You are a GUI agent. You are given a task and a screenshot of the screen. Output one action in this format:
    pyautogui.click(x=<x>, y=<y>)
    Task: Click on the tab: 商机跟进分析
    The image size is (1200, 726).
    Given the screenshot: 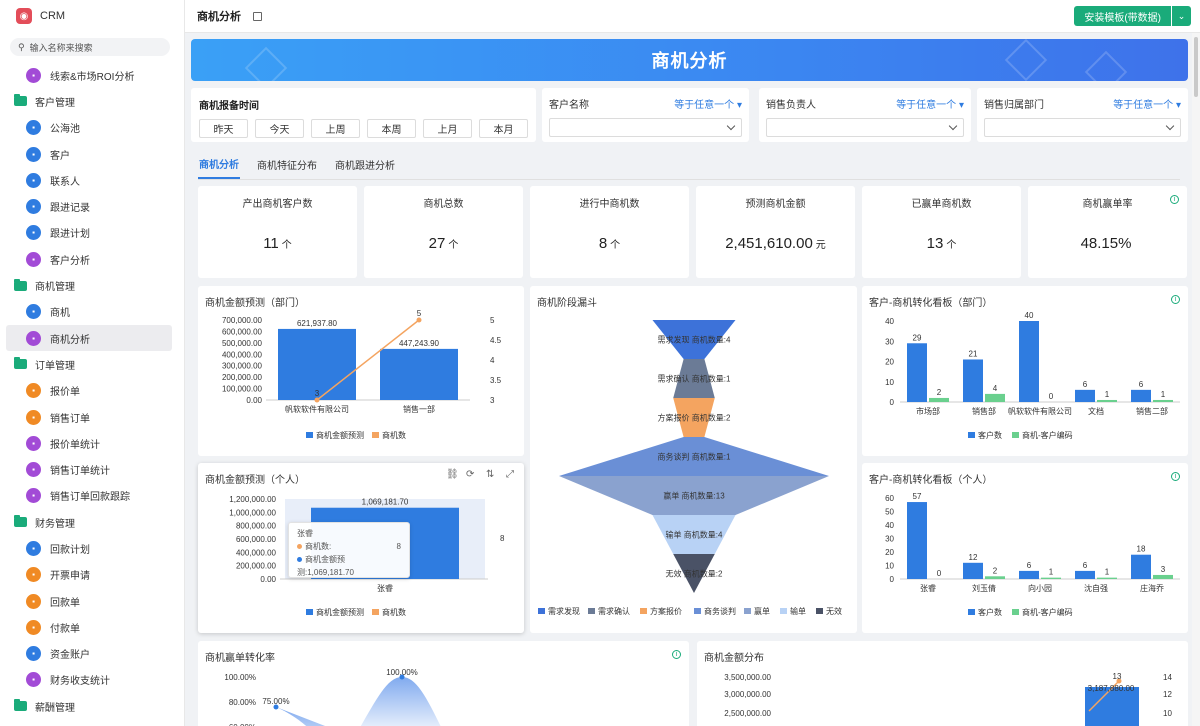 What is the action you would take?
    pyautogui.click(x=365, y=164)
    